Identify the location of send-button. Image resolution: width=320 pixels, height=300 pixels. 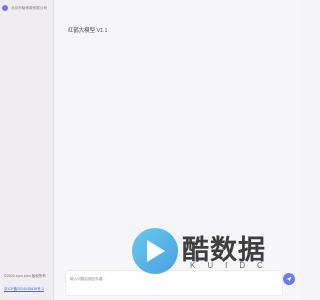
(289, 279).